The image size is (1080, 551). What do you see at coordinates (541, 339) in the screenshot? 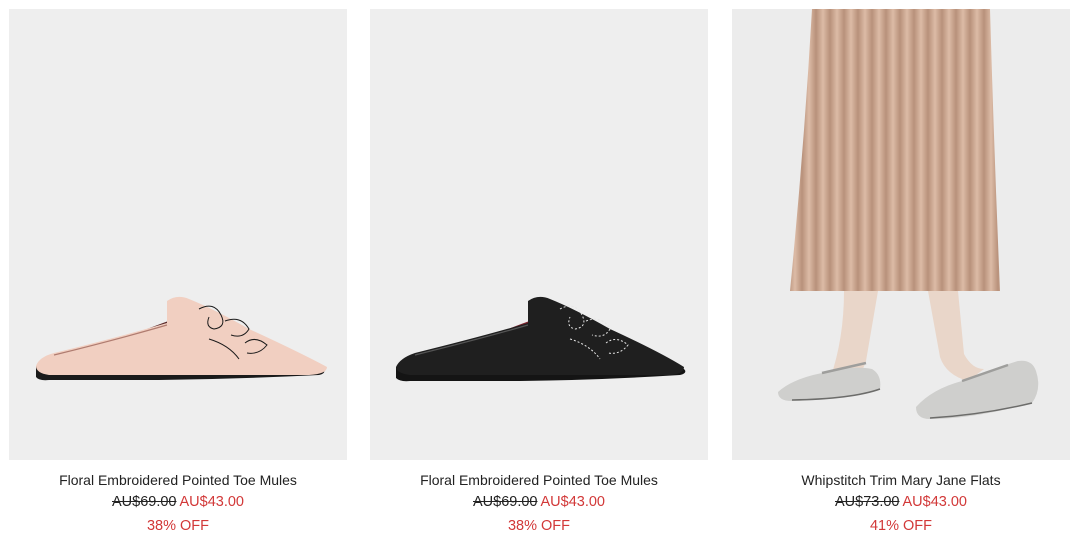
I see `black-mule-shoe-image` at bounding box center [541, 339].